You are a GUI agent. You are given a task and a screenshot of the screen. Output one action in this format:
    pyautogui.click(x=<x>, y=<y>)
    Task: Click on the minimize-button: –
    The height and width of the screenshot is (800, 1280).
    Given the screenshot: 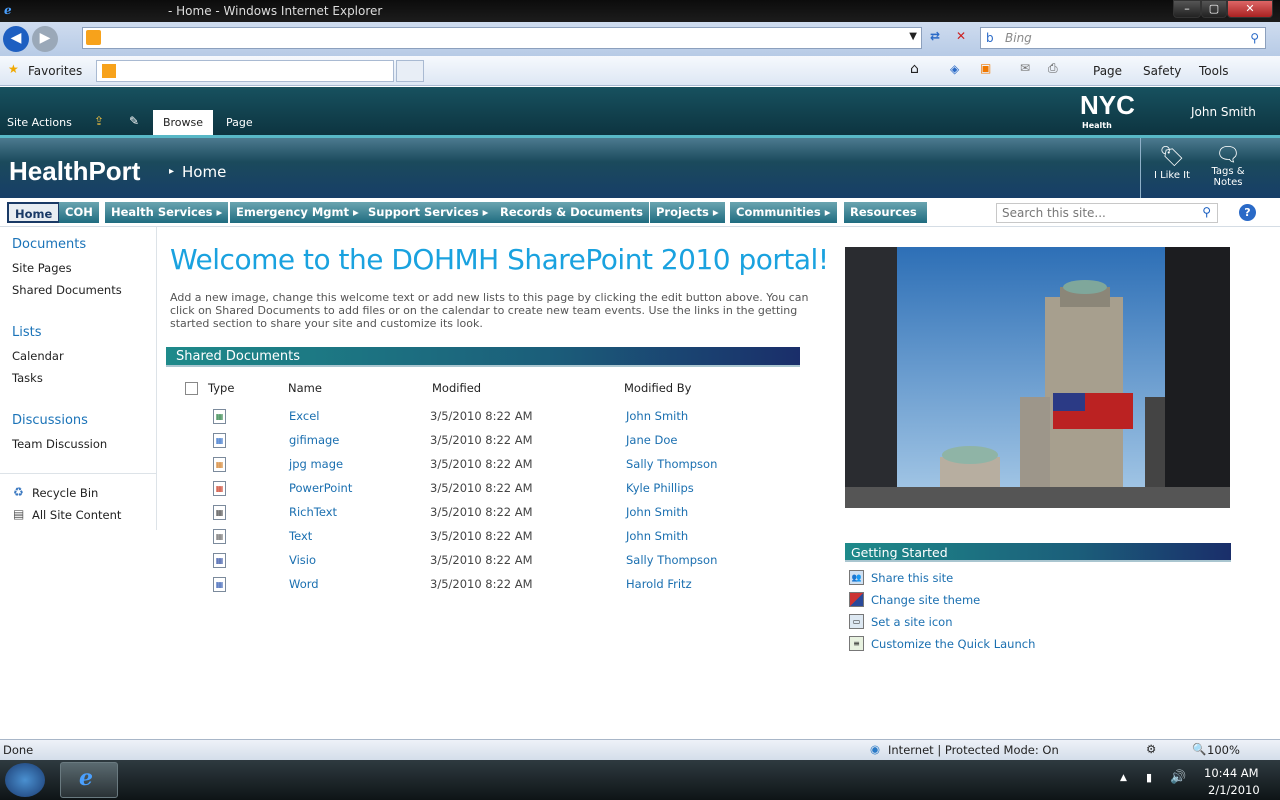 What is the action you would take?
    pyautogui.click(x=1187, y=9)
    